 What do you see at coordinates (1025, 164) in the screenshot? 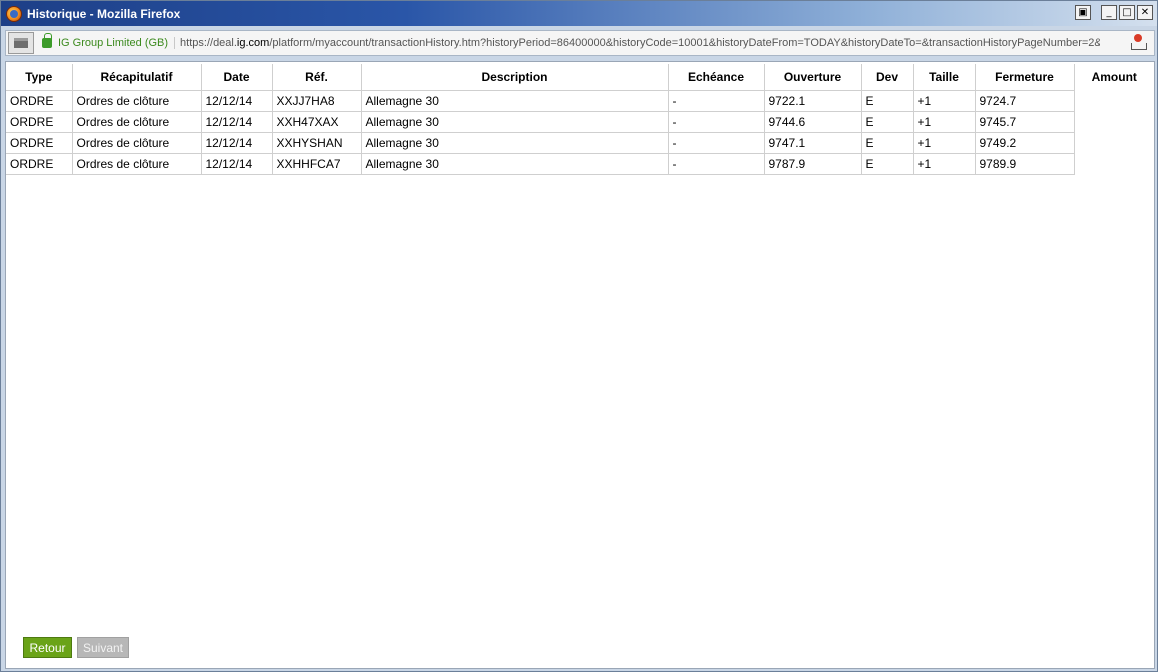
I see `cell-closing: 9789.9` at bounding box center [1025, 164].